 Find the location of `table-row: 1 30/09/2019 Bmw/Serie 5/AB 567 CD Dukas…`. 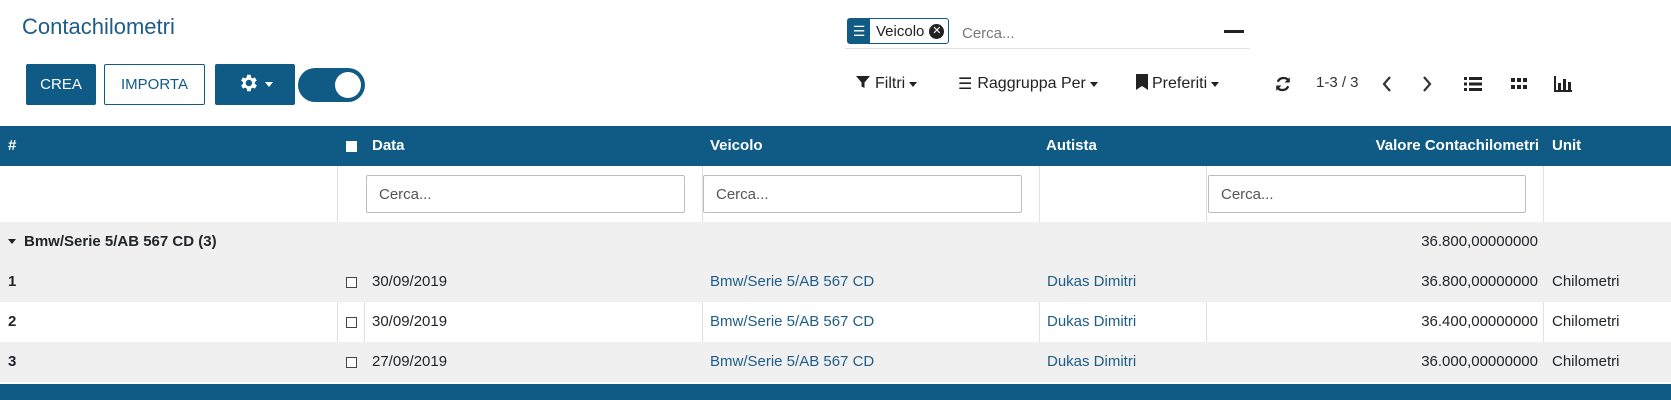

table-row: 1 30/09/2019 Bmw/Serie 5/AB 567 CD Dukas… is located at coordinates (835, 282).